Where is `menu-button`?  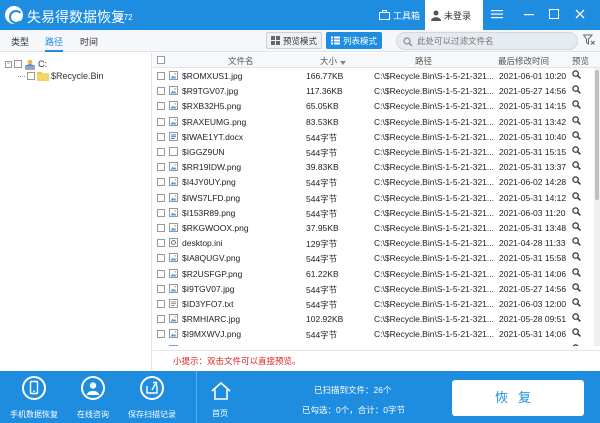
menu-button is located at coordinates (497, 15).